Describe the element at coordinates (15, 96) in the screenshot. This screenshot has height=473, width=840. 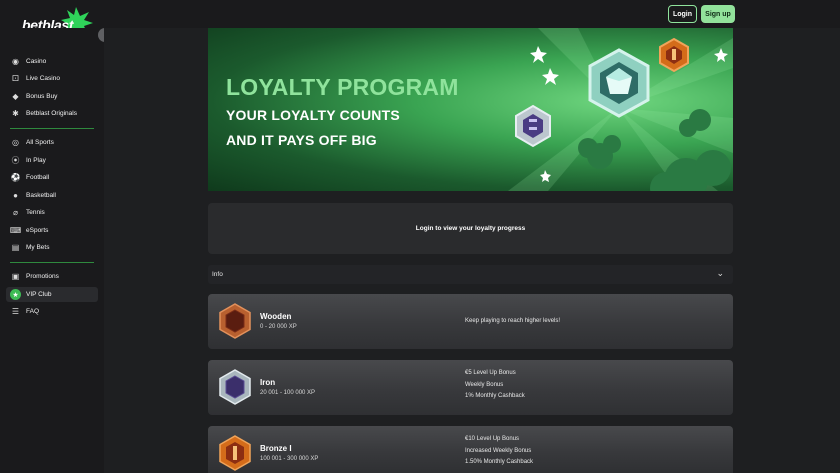
I see `diamond-icon: ◆` at that location.